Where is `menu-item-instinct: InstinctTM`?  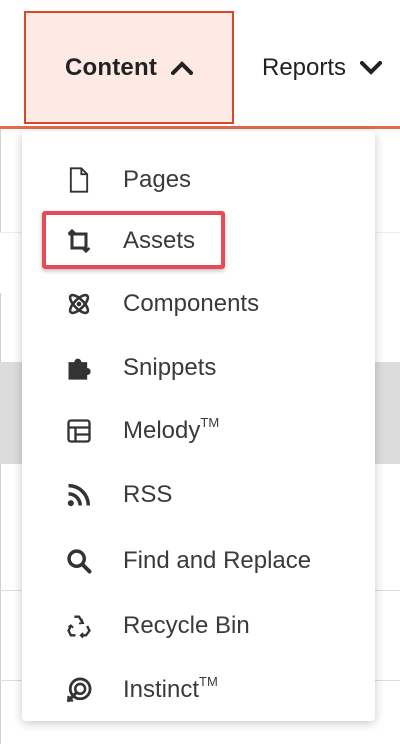 menu-item-instinct: InstinctTM is located at coordinates (198, 690).